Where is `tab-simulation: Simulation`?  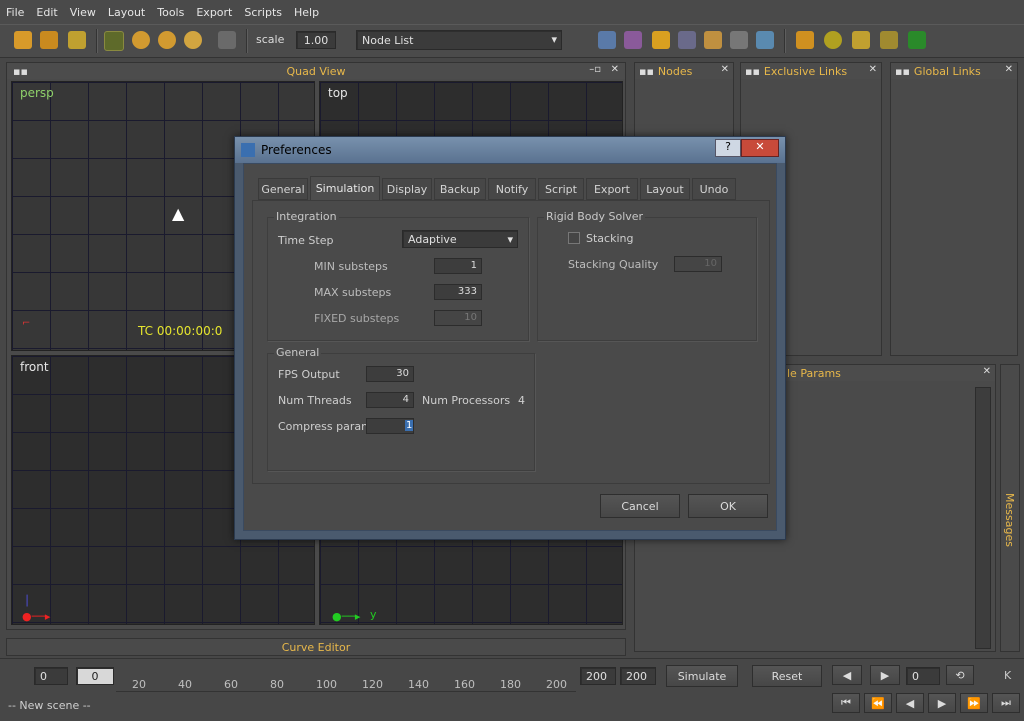
tab-simulation: Simulation is located at coordinates (345, 188).